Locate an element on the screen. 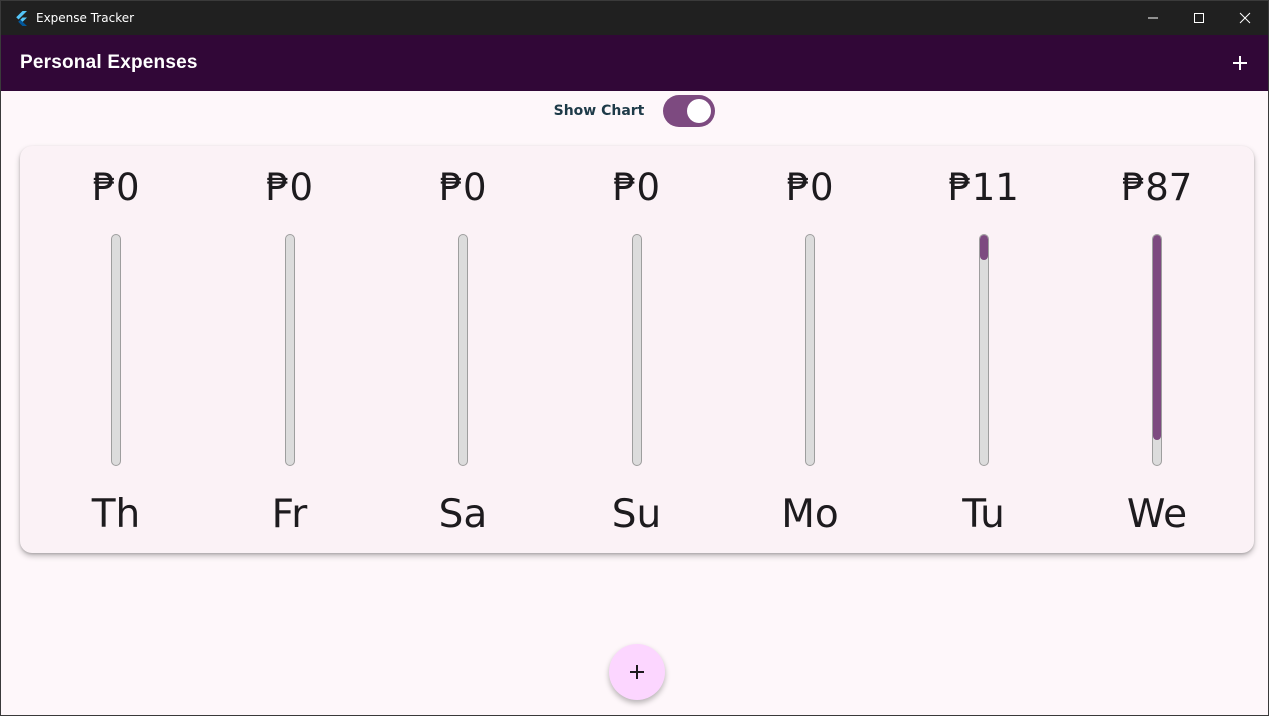  app-bar: Personal Expenses is located at coordinates (634, 63).